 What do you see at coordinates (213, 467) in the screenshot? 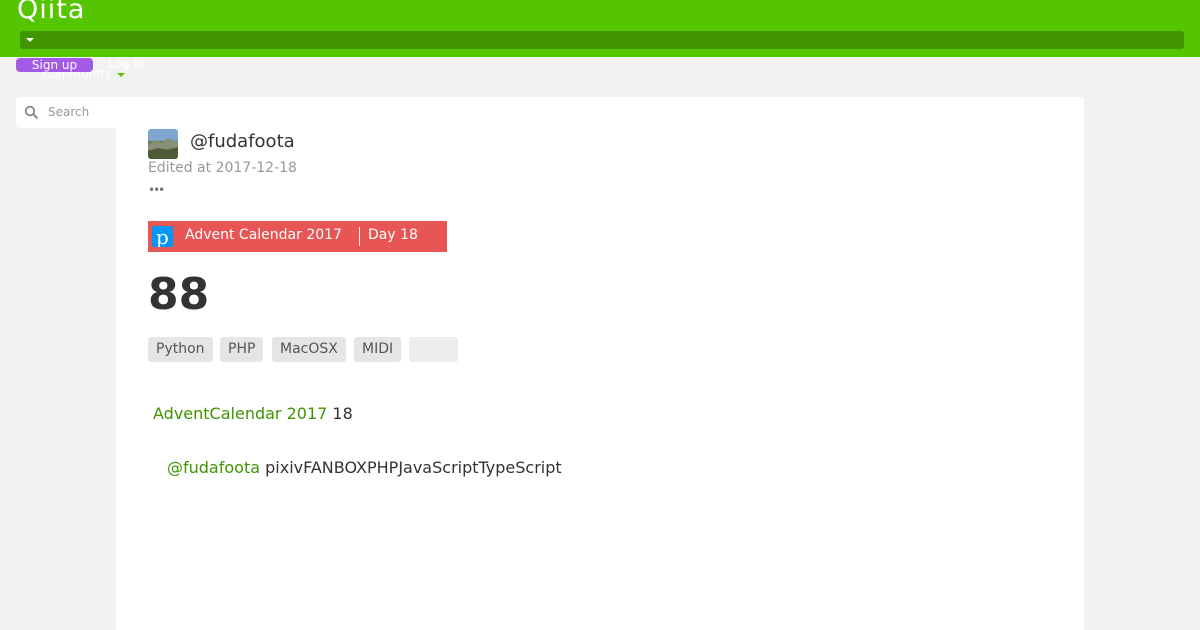
I see `author-link: @fudafoota` at bounding box center [213, 467].